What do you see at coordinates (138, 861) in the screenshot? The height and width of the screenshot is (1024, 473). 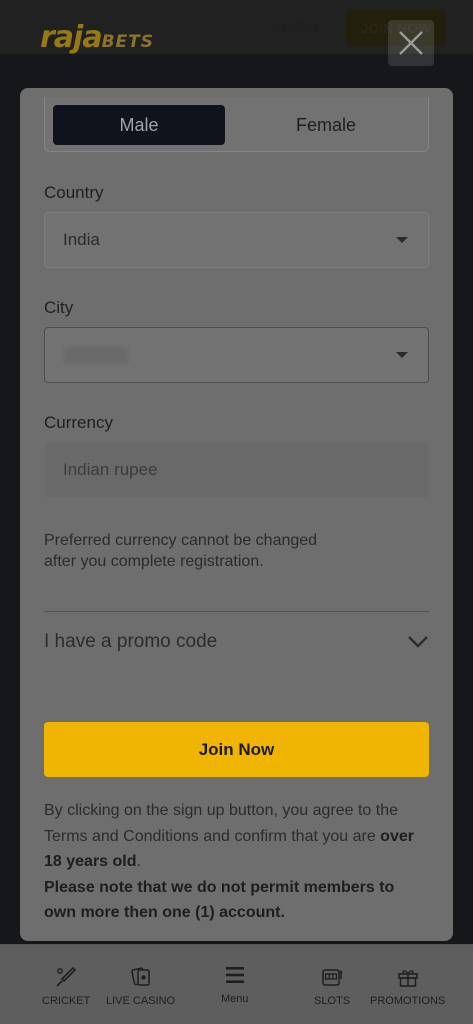 I see `terms-part2: .` at bounding box center [138, 861].